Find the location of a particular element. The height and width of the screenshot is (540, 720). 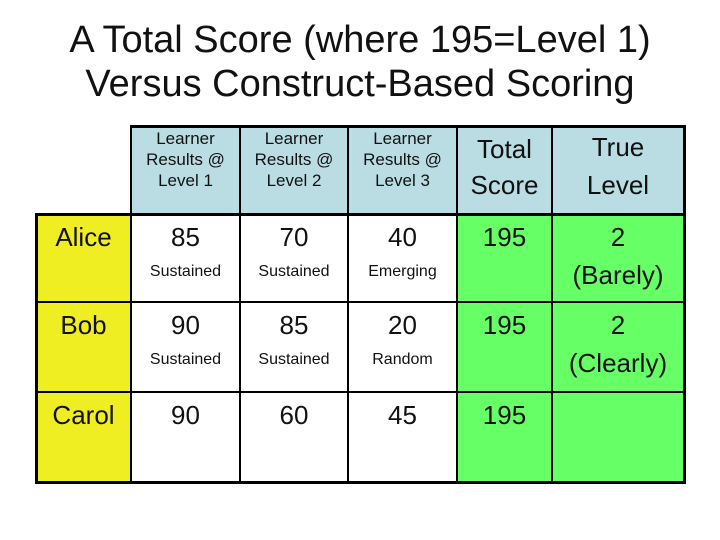

score-value: 70 is located at coordinates (294, 237).